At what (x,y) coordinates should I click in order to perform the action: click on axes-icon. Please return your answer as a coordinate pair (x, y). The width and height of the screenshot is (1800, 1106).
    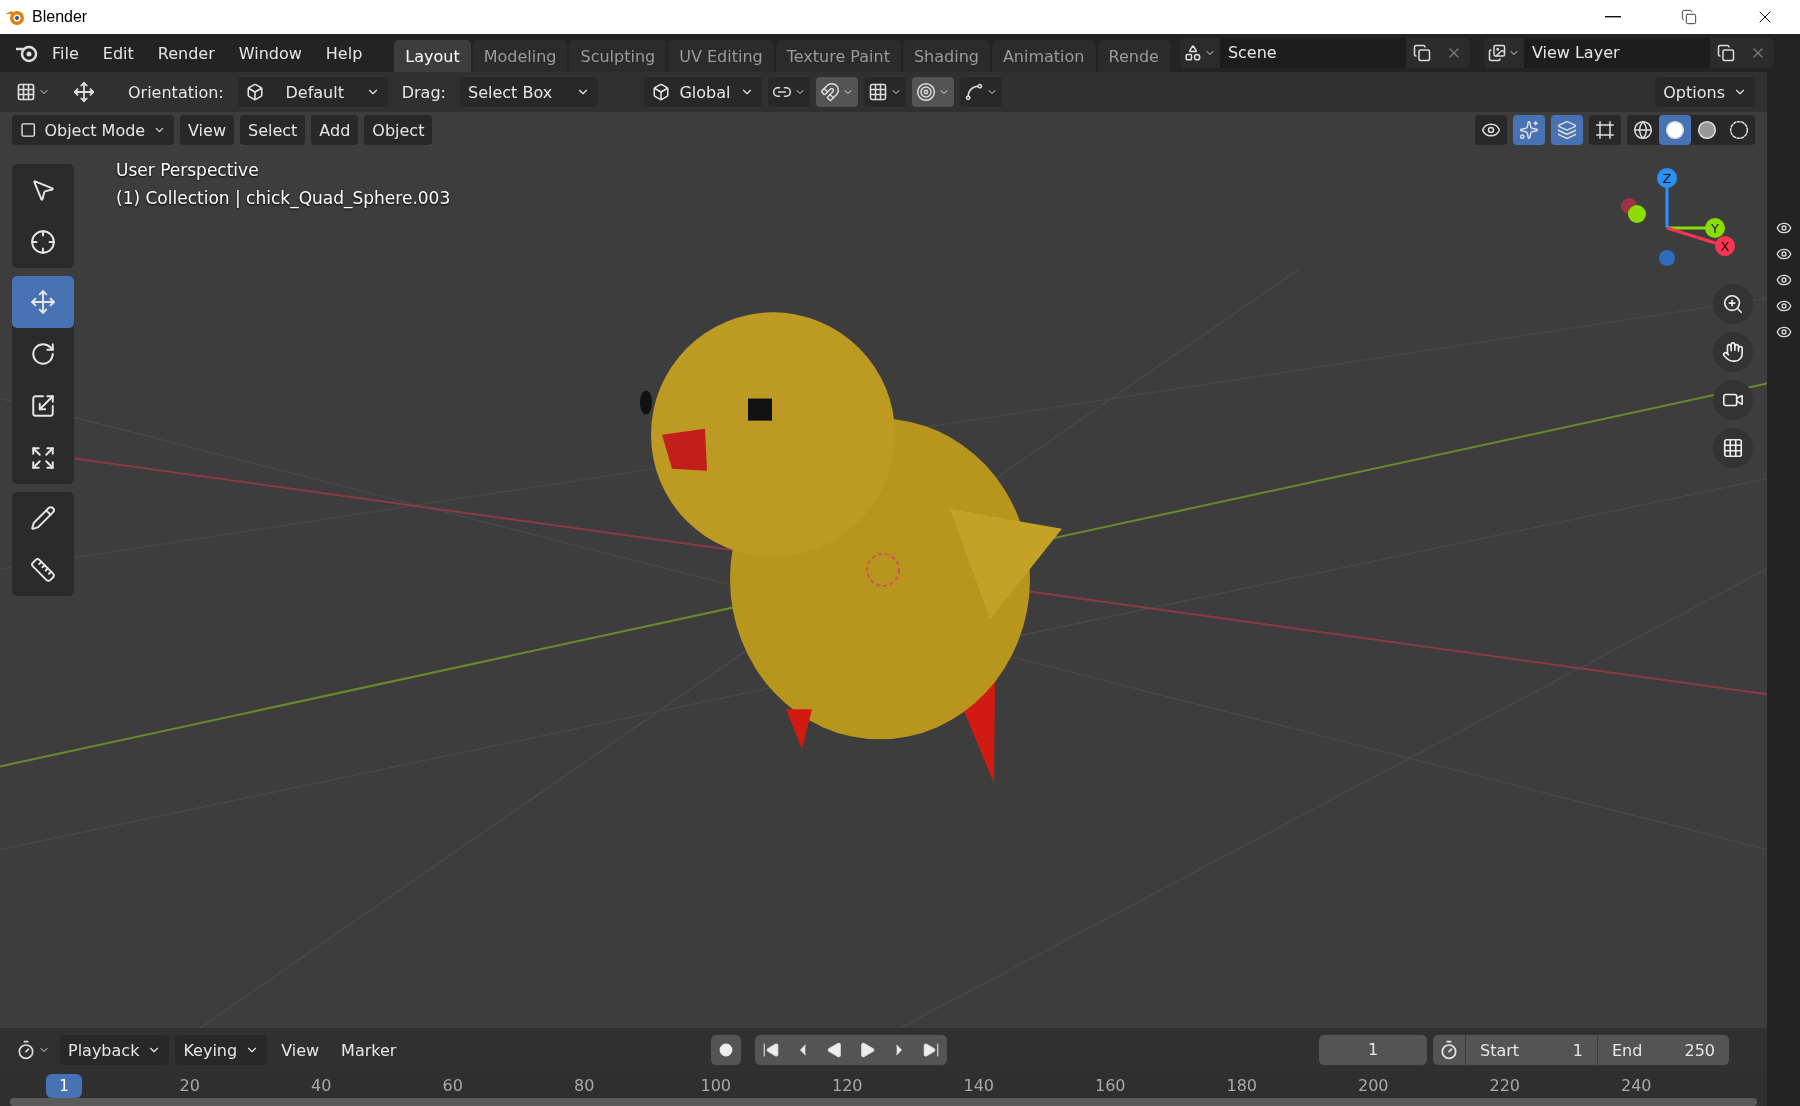
    Looking at the image, I should click on (254, 92).